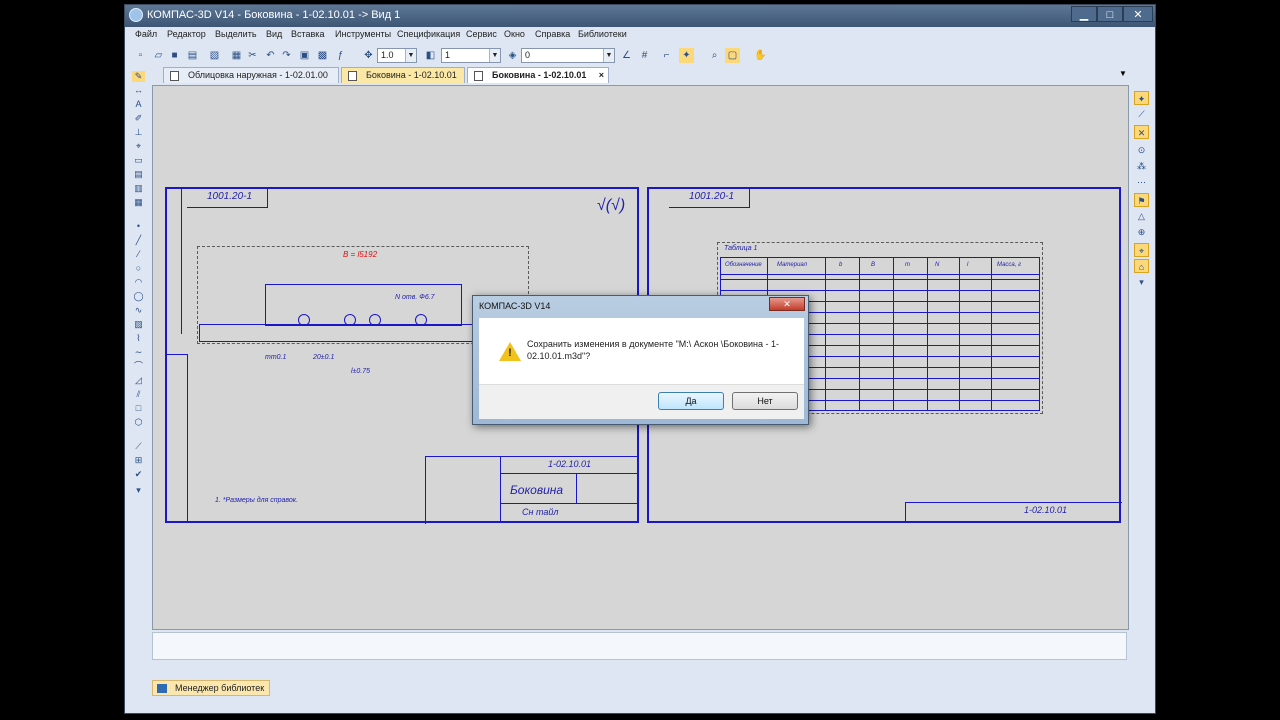 The image size is (1280, 720). I want to click on yes-button: Да, so click(691, 401).